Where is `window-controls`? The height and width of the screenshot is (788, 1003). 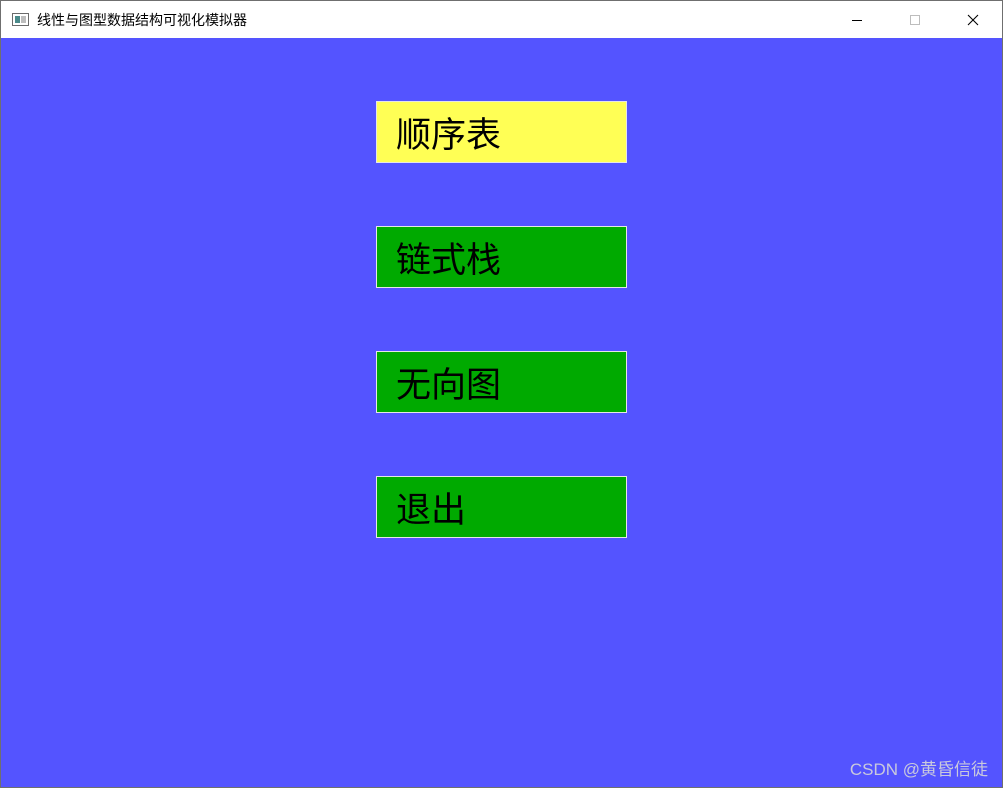 window-controls is located at coordinates (915, 19).